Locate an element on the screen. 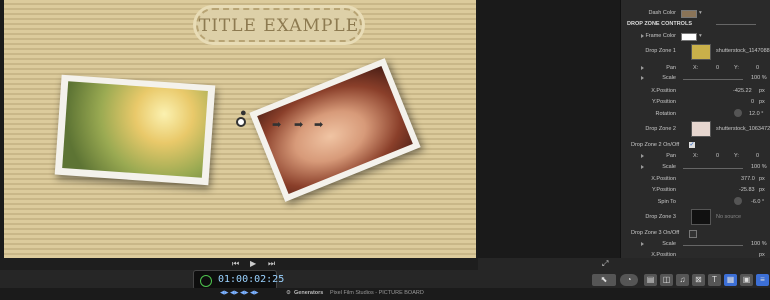 The image size is (770, 300). fullscreen-icon: ⤢ is located at coordinates (605, 264).